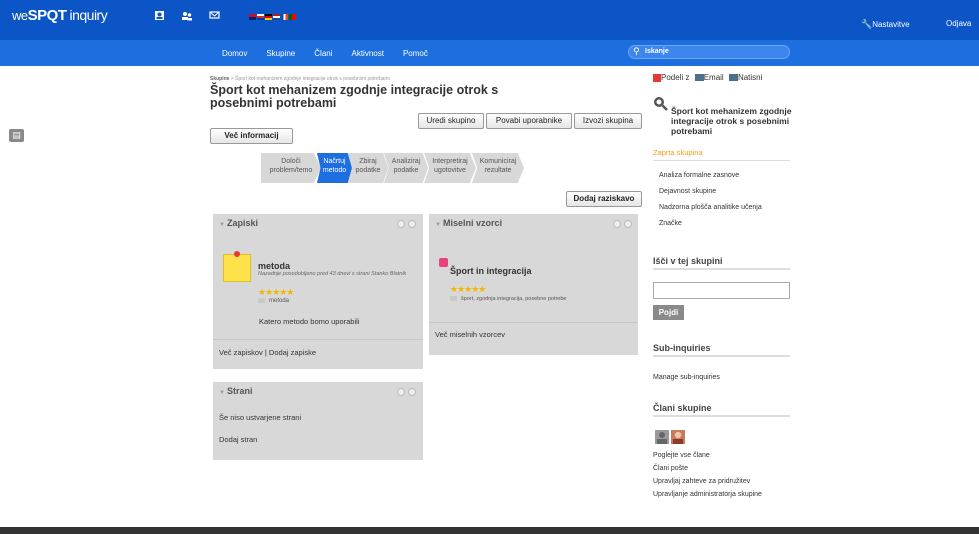 This screenshot has width=979, height=534. I want to click on nav-items: Domov Skupine Člani Aktivnost Pomoč, so click(325, 53).